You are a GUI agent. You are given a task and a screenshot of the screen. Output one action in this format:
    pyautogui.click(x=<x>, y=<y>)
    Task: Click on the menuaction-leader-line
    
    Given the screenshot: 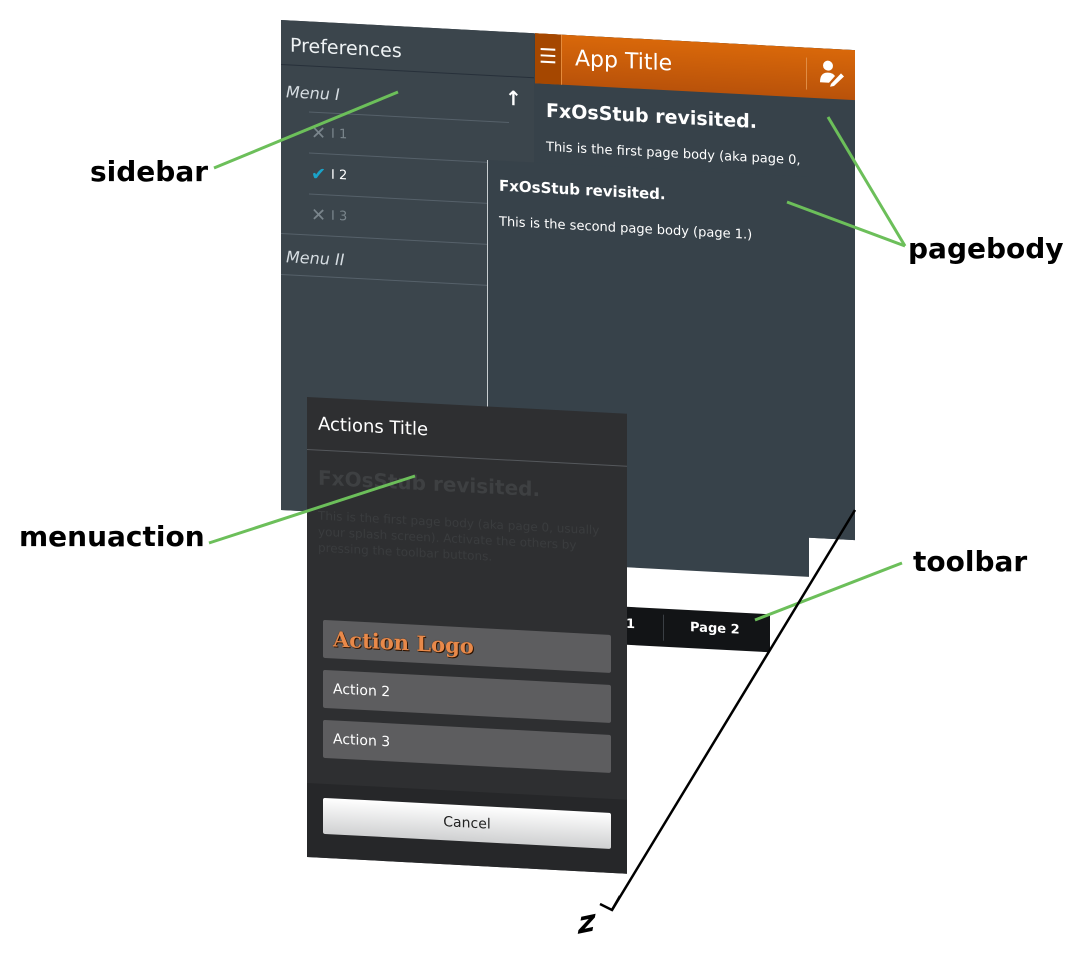 What is the action you would take?
    pyautogui.click(x=312, y=509)
    